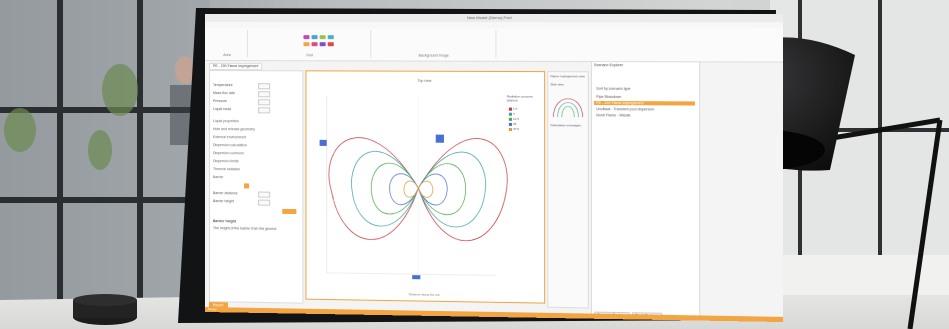  What do you see at coordinates (220, 101) in the screenshot?
I see `field-label: Pressure` at bounding box center [220, 101].